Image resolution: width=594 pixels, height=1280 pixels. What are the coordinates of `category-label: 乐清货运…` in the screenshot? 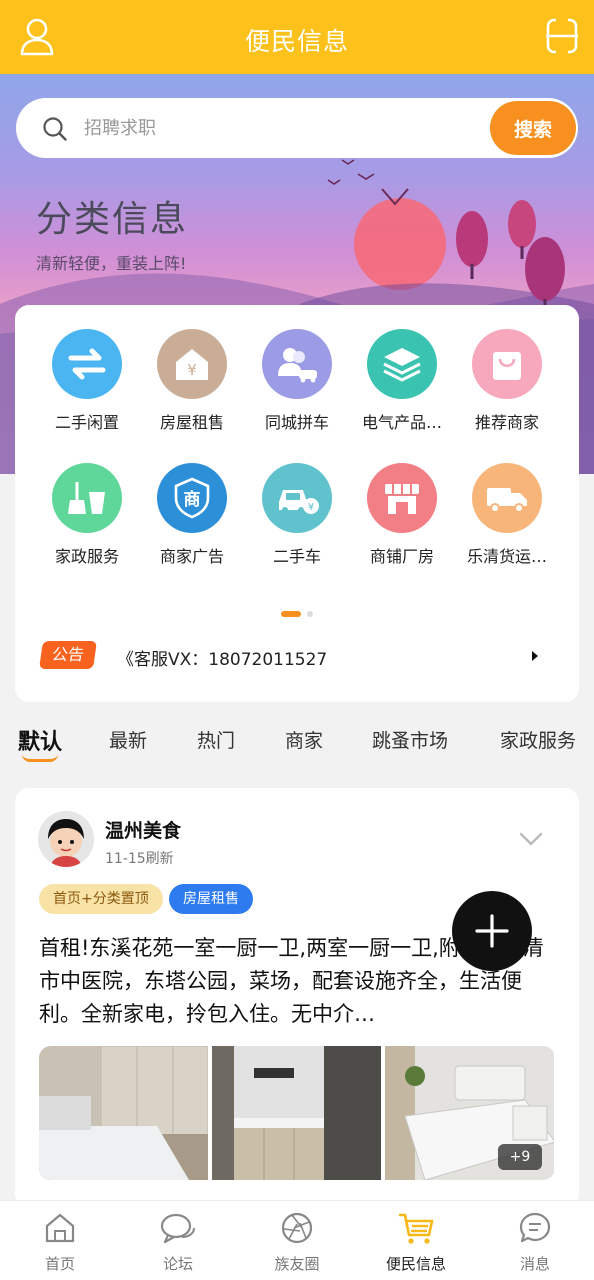 It's located at (506, 556).